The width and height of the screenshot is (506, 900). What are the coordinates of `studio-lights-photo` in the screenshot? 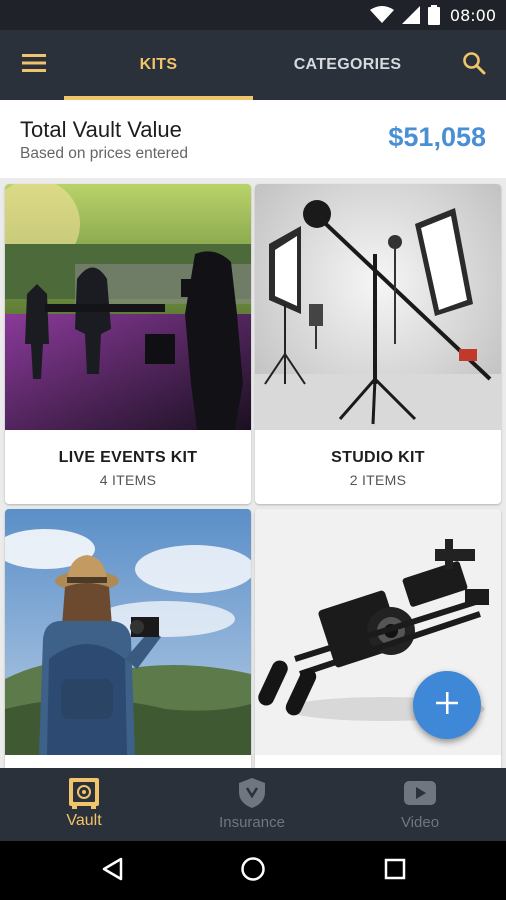 It's located at (378, 307).